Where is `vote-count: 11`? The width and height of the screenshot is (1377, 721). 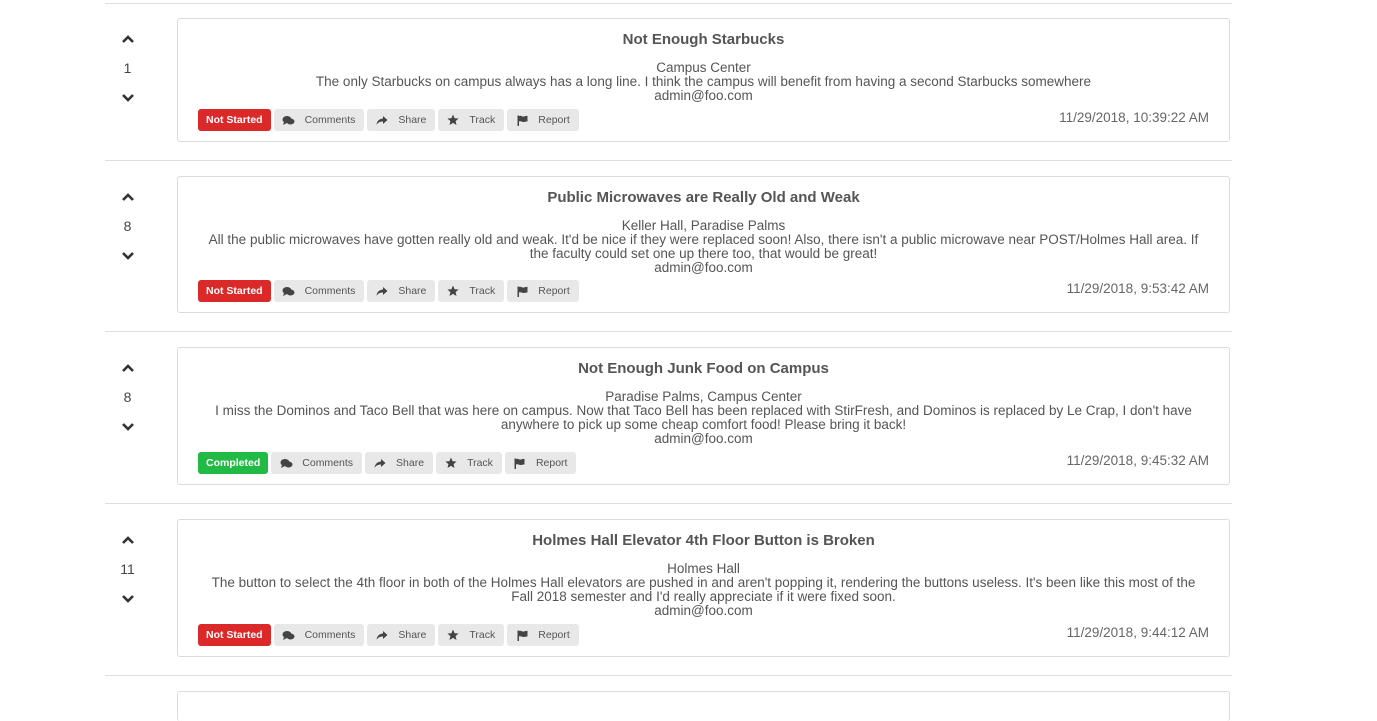 vote-count: 11 is located at coordinates (127, 569).